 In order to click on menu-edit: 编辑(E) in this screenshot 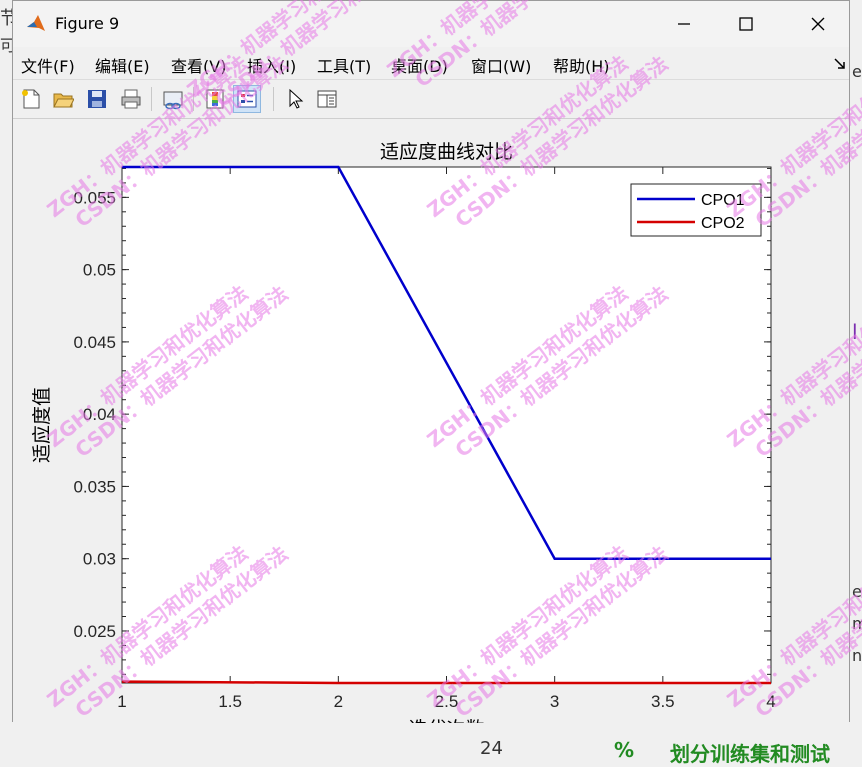, I will do `click(122, 65)`.